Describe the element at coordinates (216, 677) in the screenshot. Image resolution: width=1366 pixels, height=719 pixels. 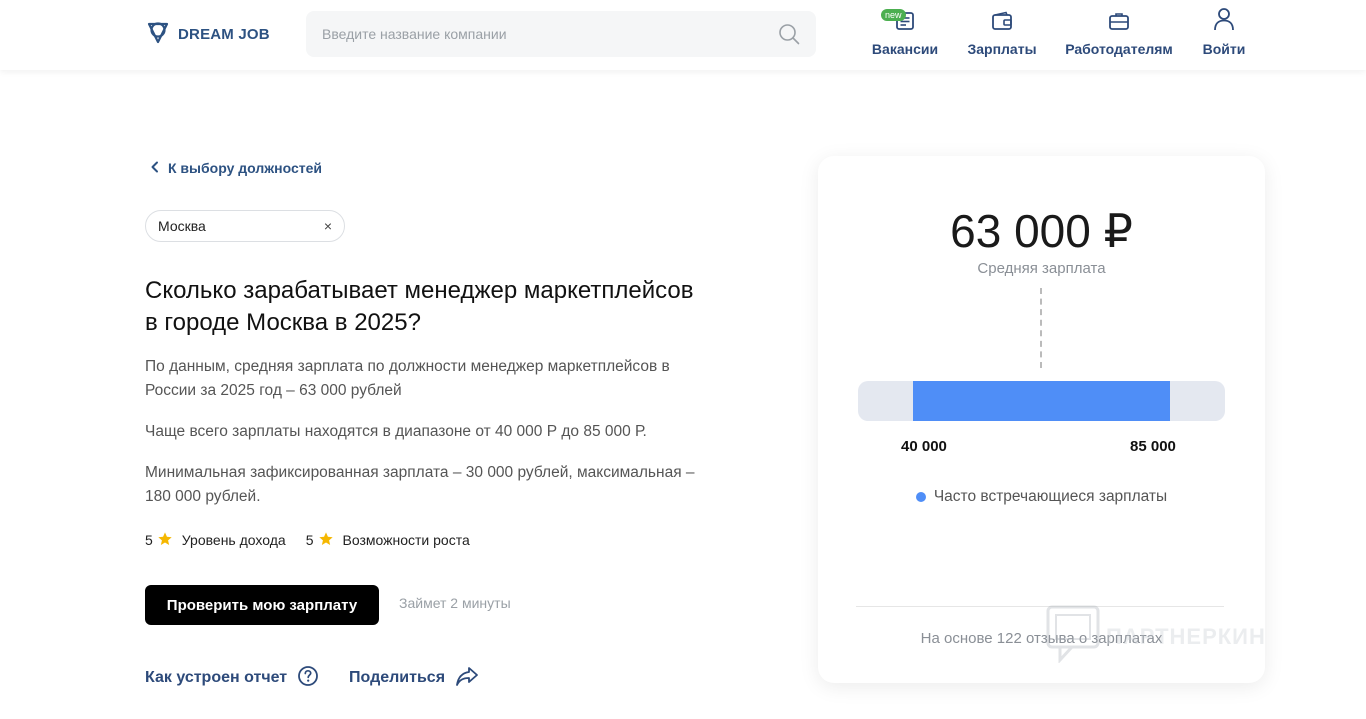
I see `report-link-label: Как устроен отчет` at that location.